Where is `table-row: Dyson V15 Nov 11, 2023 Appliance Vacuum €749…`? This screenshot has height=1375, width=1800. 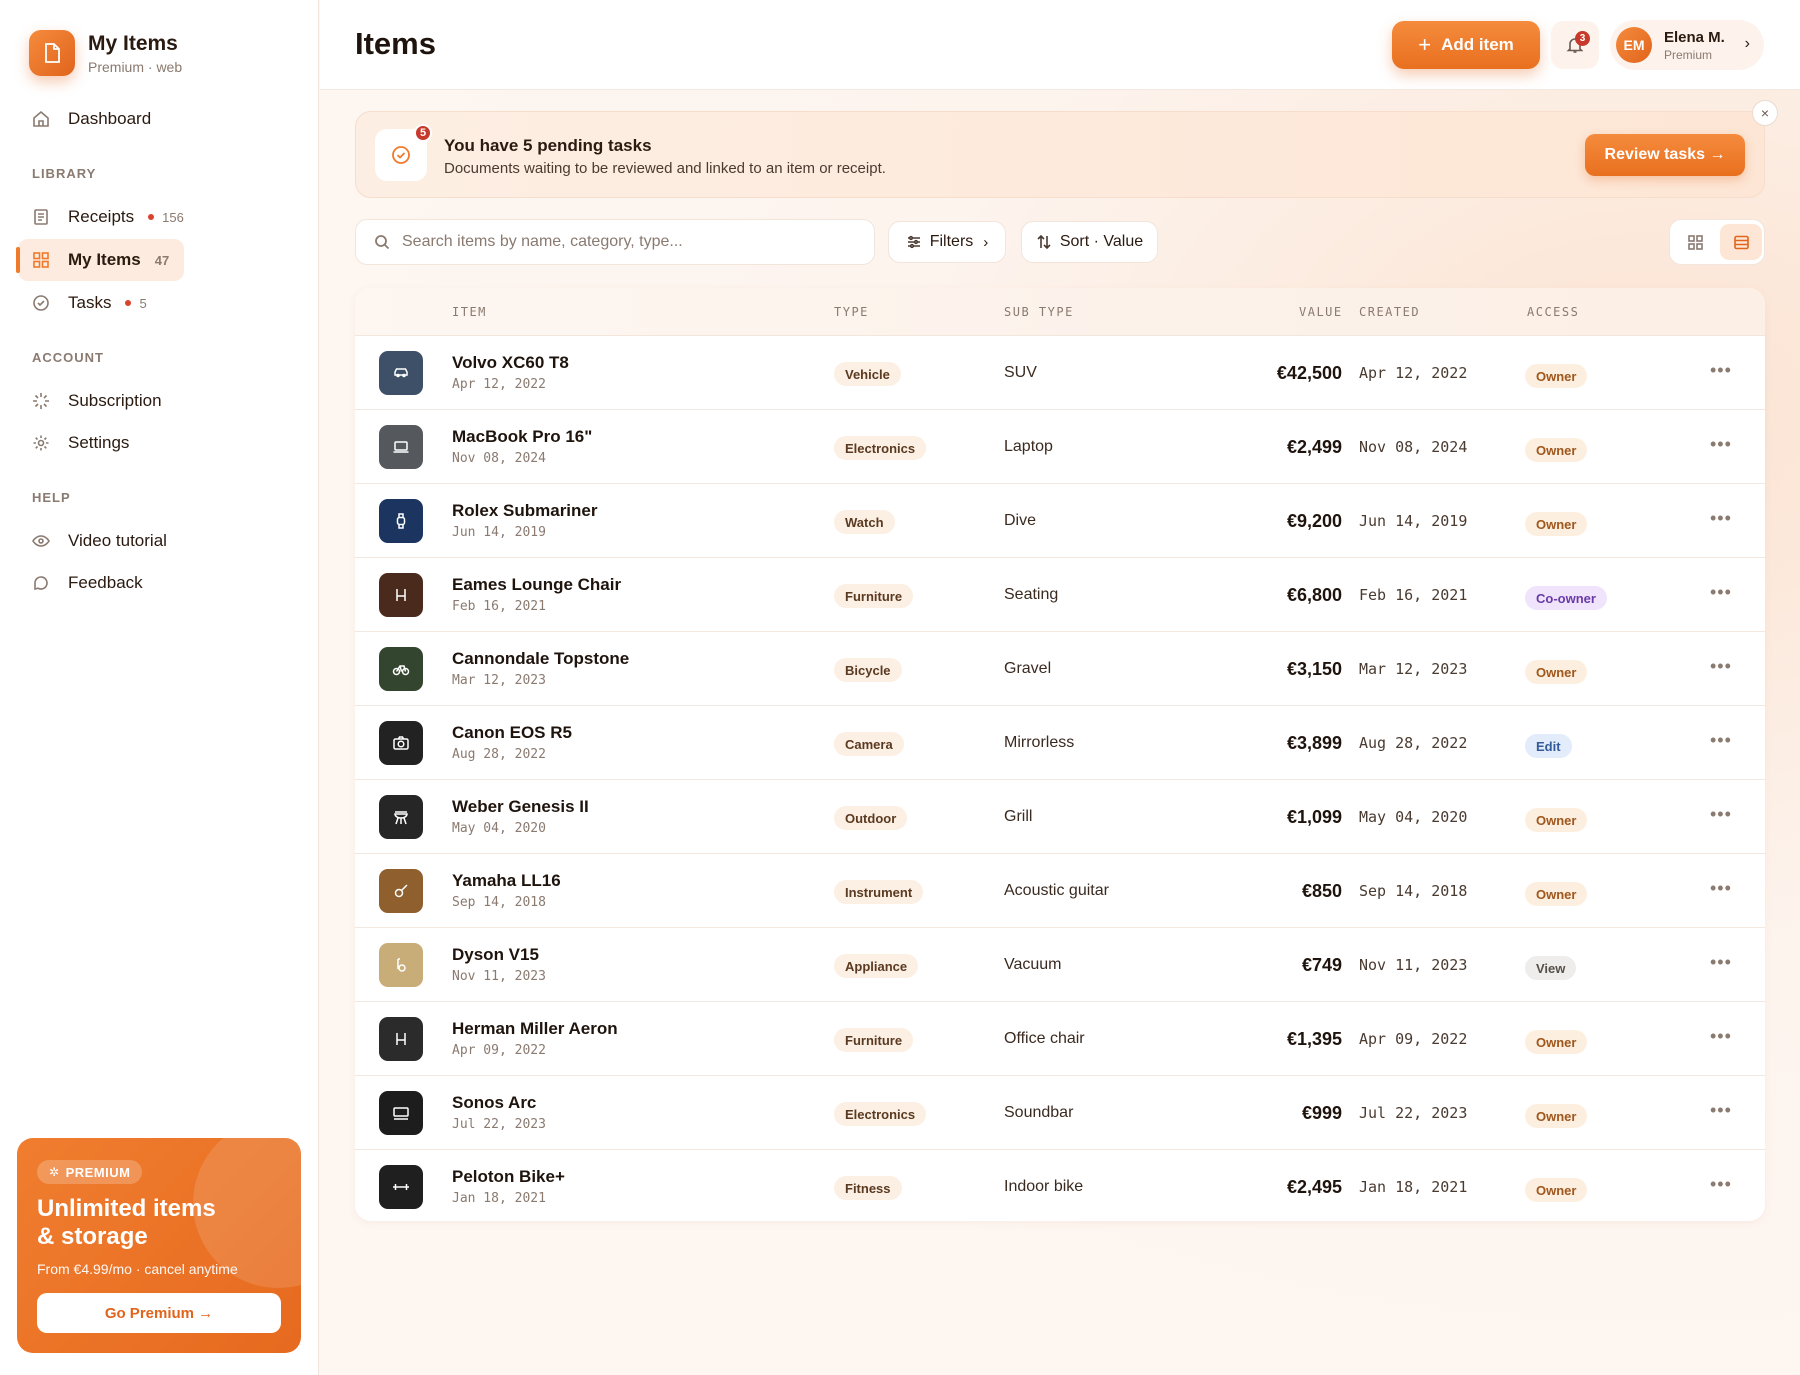
table-row: Dyson V15 Nov 11, 2023 Appliance Vacuum €749… is located at coordinates (1060, 965).